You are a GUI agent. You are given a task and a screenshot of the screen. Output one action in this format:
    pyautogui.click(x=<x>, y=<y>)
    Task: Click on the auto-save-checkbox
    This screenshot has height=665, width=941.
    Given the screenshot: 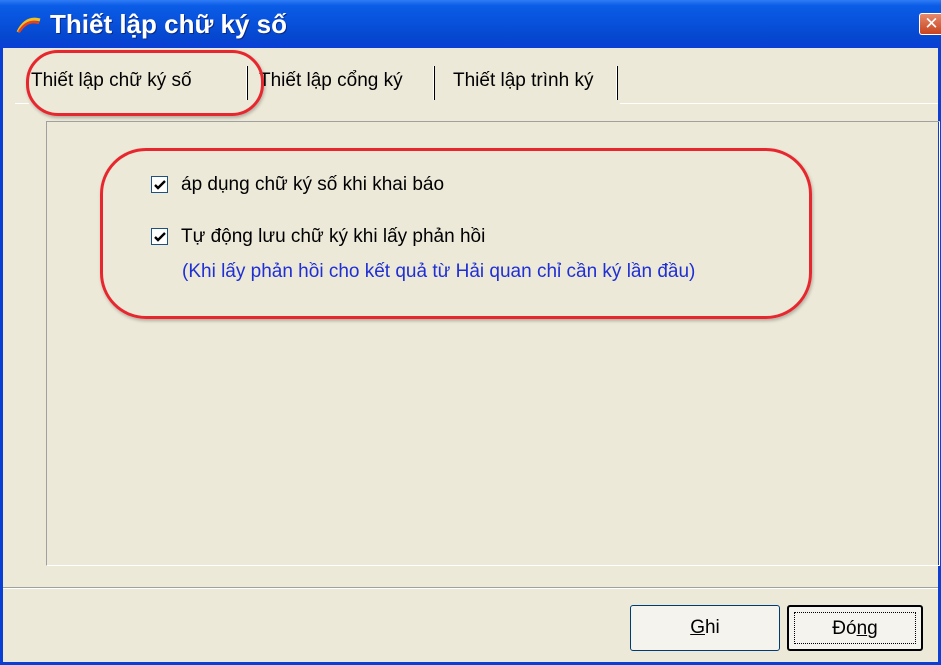 What is the action you would take?
    pyautogui.click(x=159, y=236)
    